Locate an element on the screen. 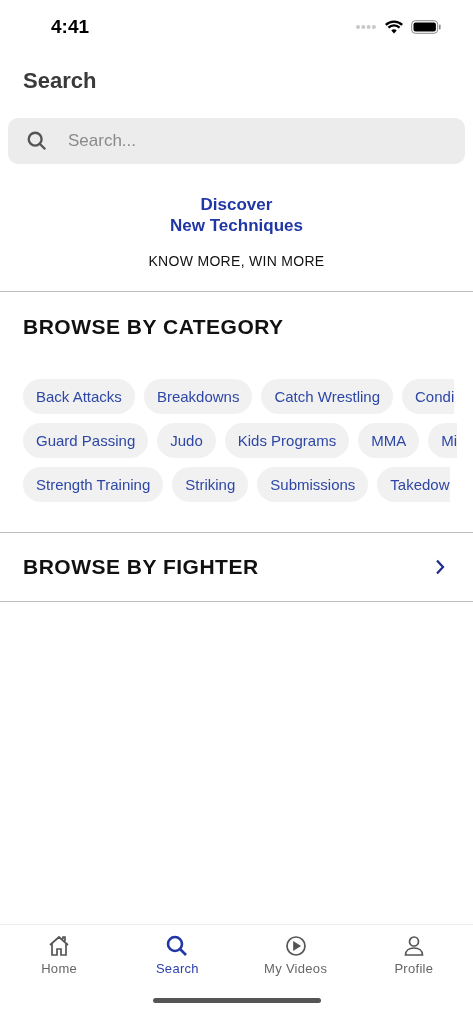 The height and width of the screenshot is (1024, 473). battery-icon is located at coordinates (426, 27).